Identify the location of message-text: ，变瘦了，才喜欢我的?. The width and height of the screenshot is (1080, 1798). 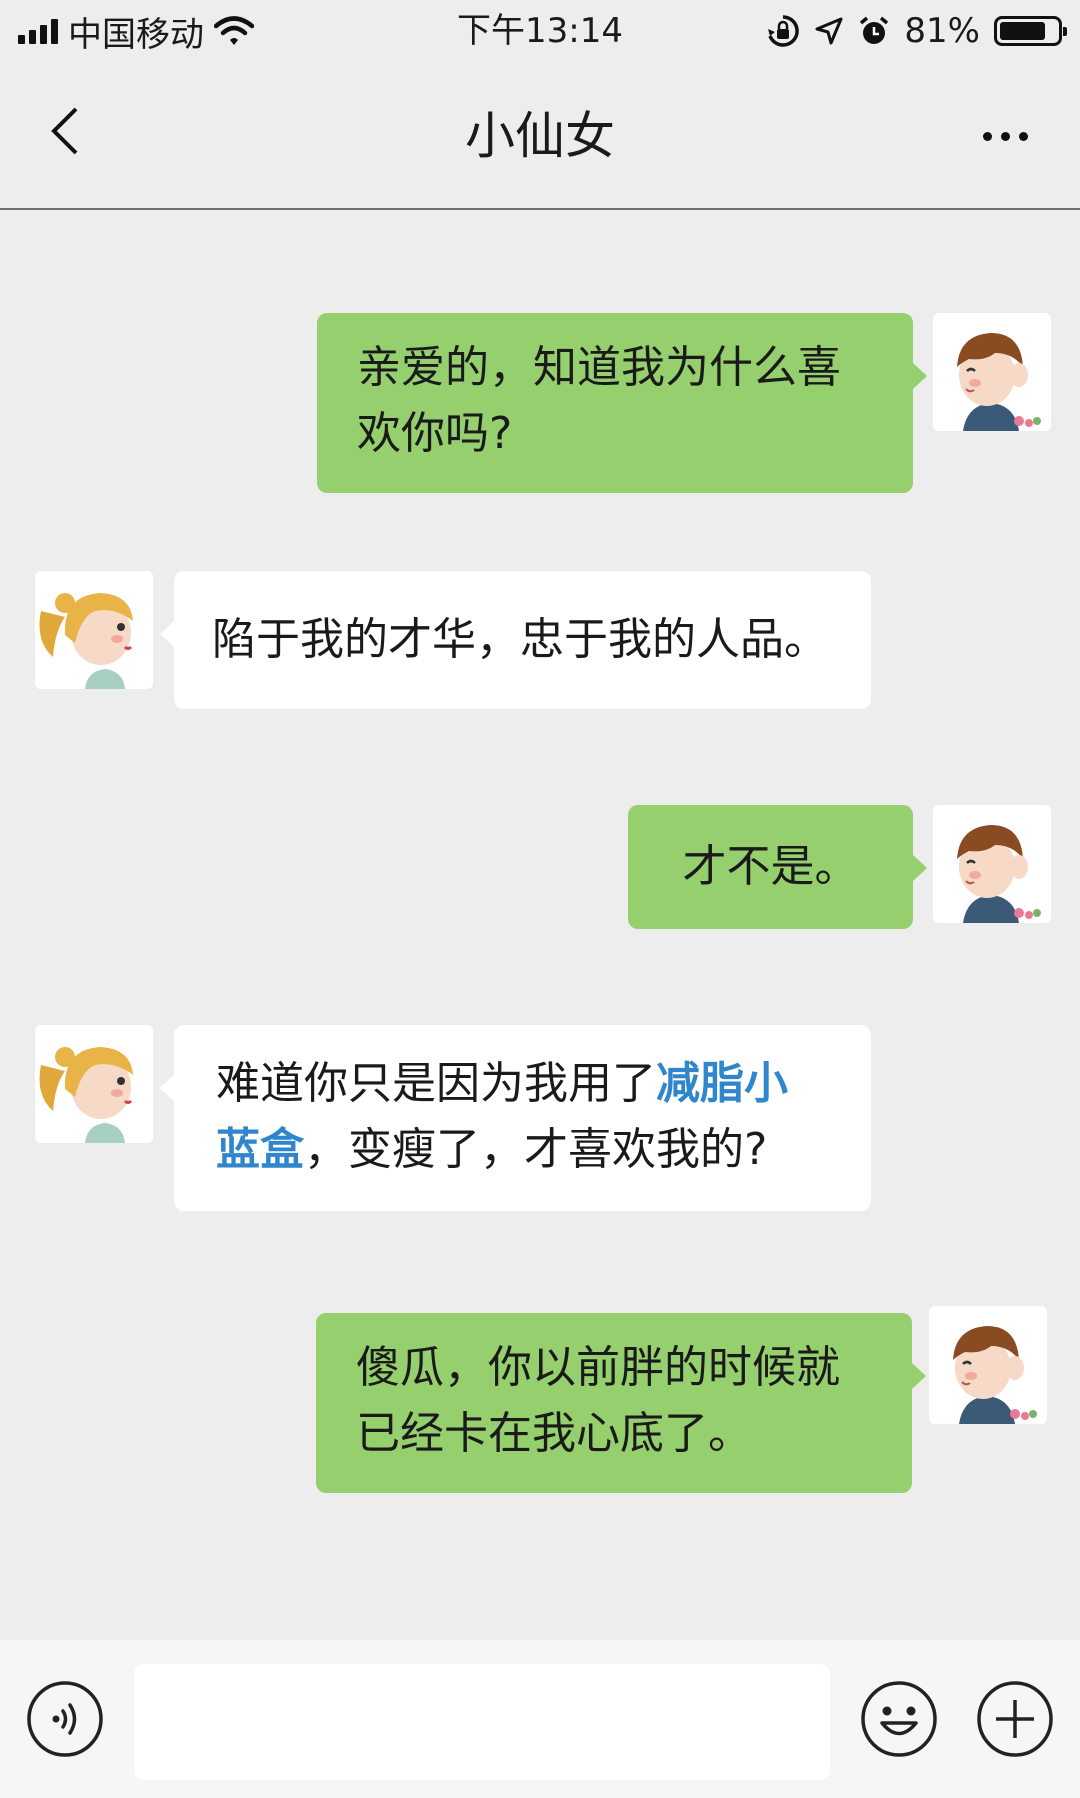
(536, 1149).